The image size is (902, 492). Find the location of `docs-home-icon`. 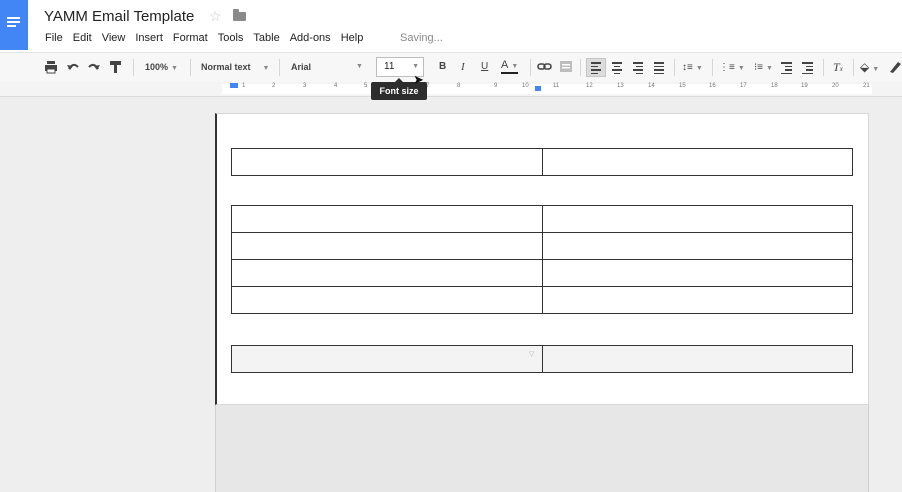

docs-home-icon is located at coordinates (14, 25).